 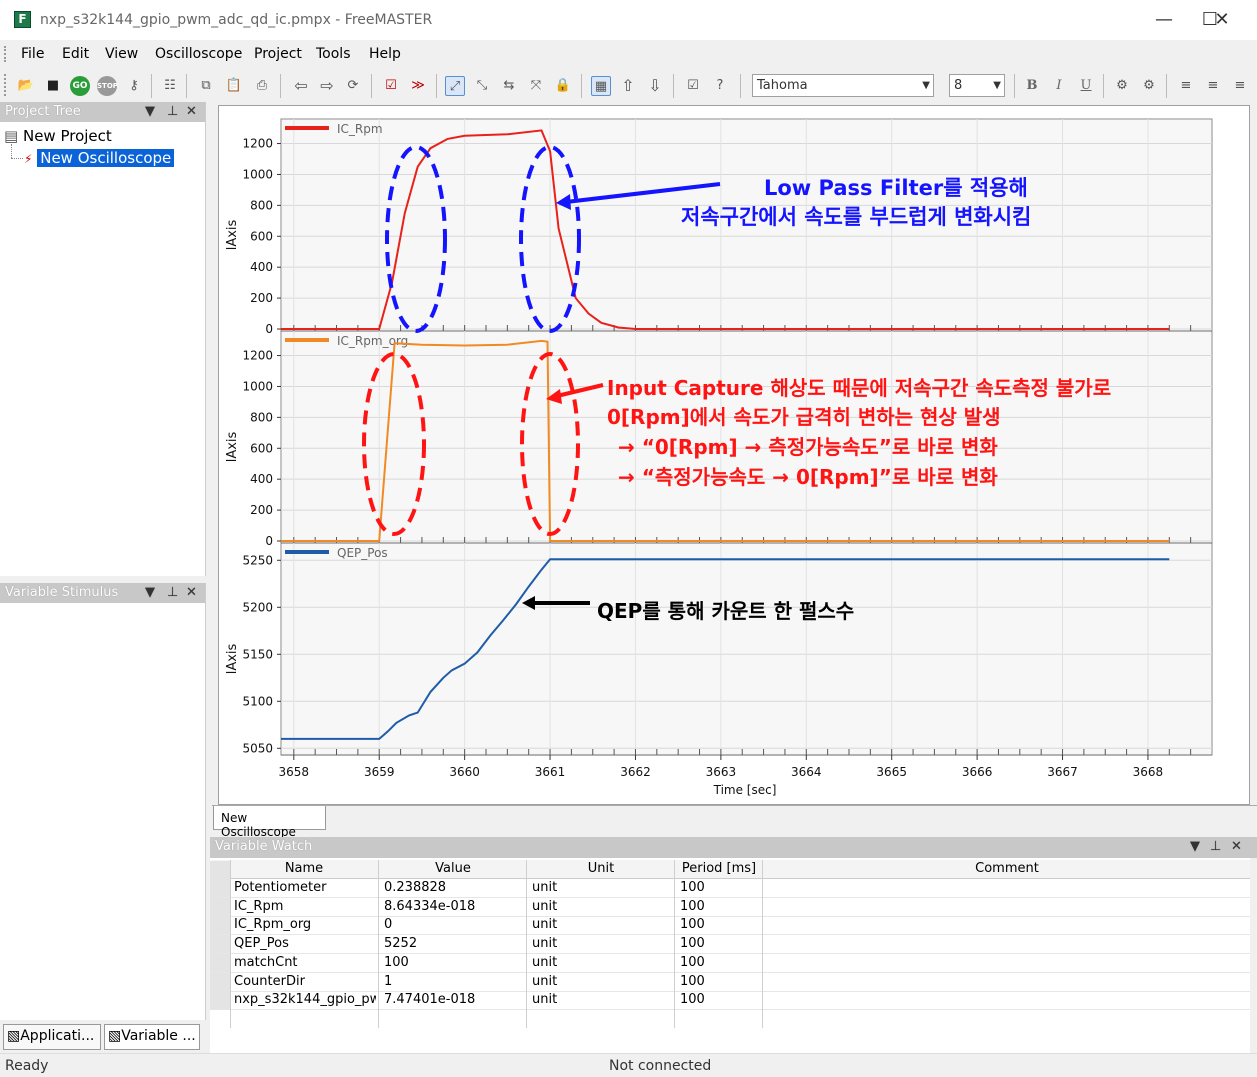 What do you see at coordinates (391, 86) in the screenshot?
I see `variable-watch-icon: ☑` at bounding box center [391, 86].